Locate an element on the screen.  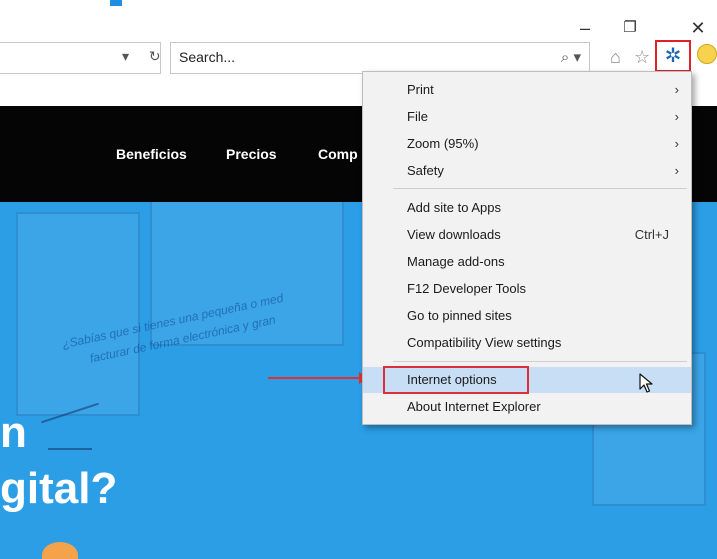
menu-item-label: Go to pinned sites is located at coordinates (459, 315).